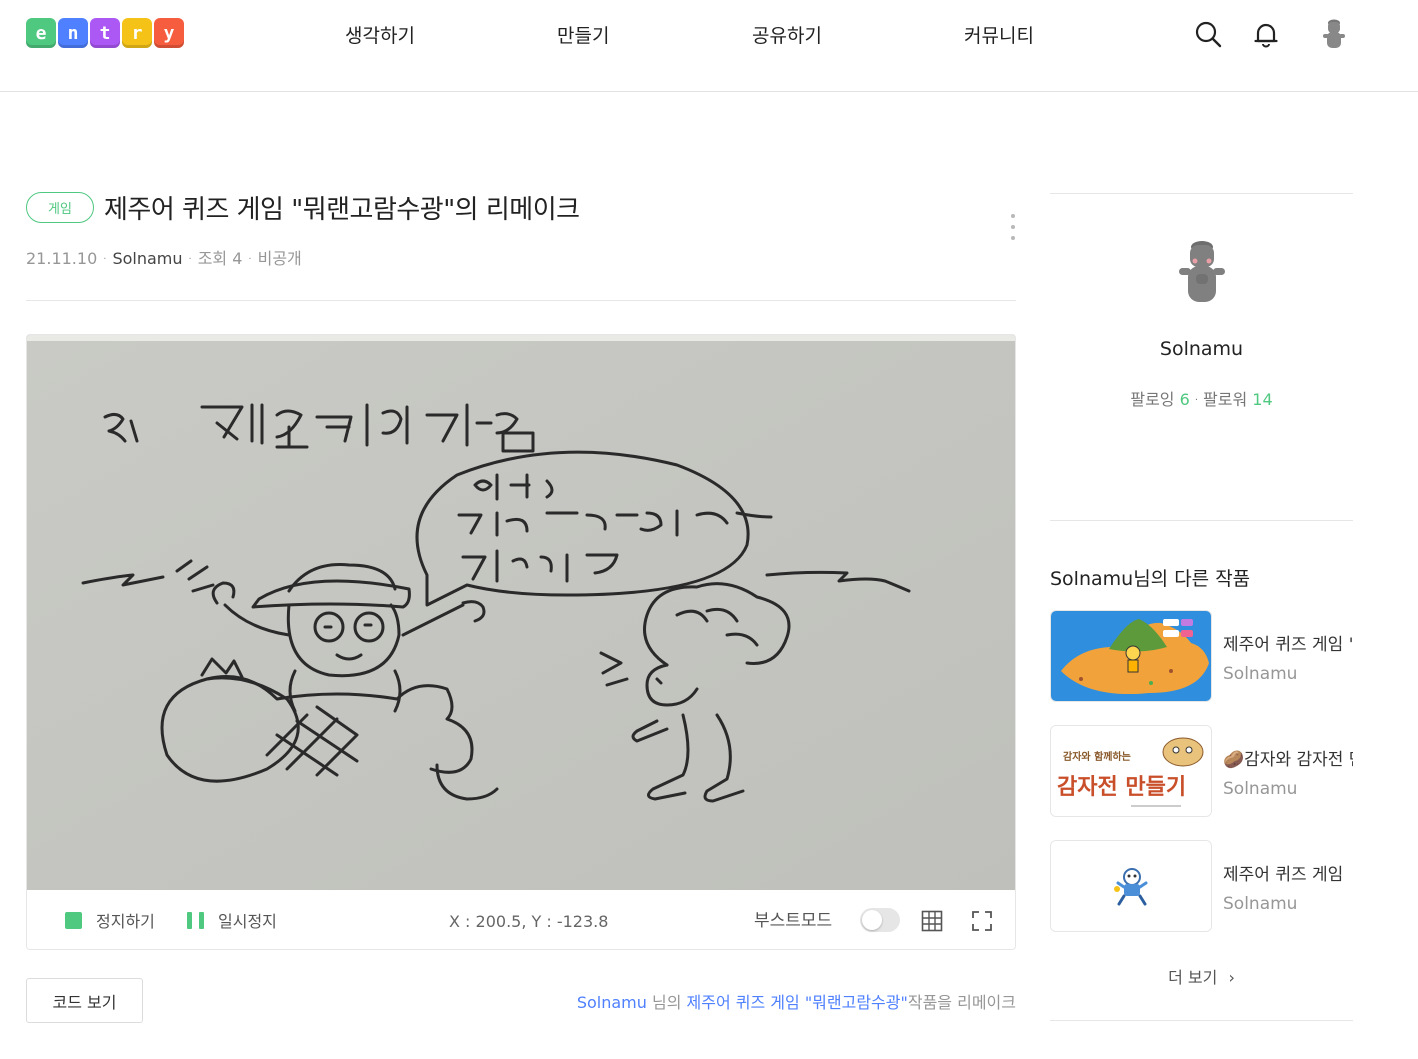 The width and height of the screenshot is (1418, 1059). Describe the element at coordinates (932, 921) in the screenshot. I see `grid-icon` at that location.